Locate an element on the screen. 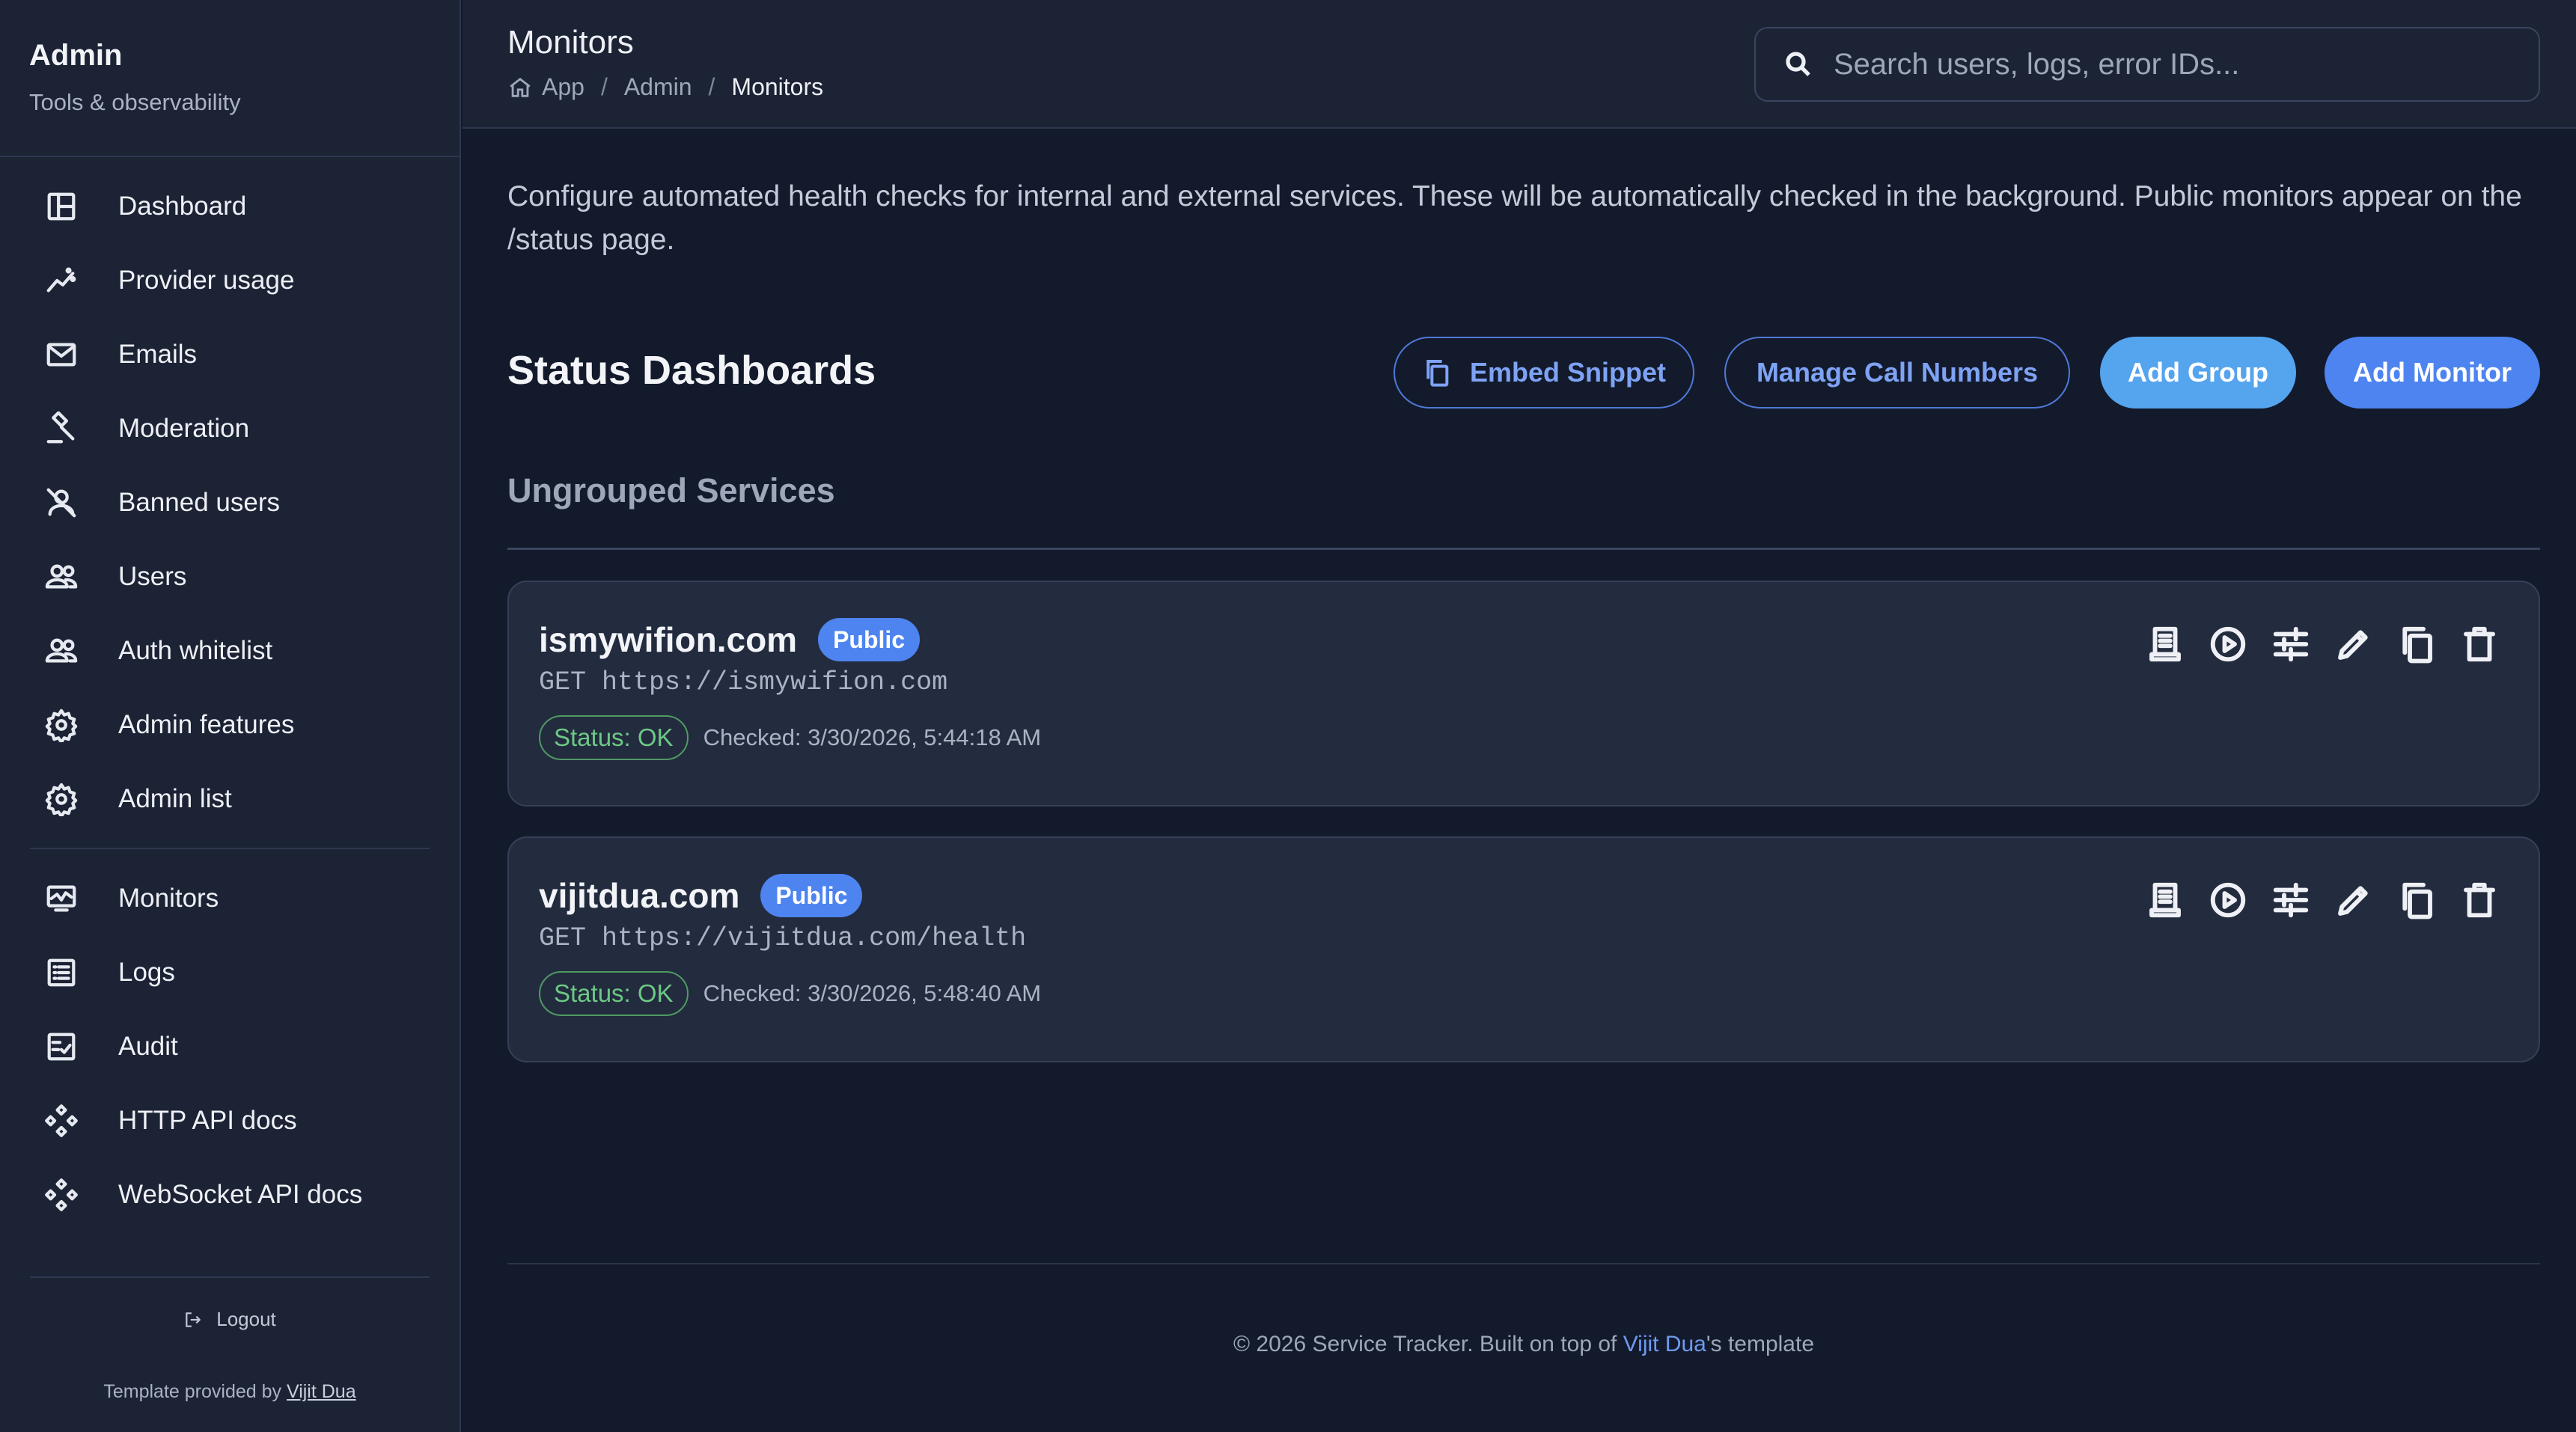  top-header: Monitors App / Admin / Monitors is located at coordinates (1519, 65).